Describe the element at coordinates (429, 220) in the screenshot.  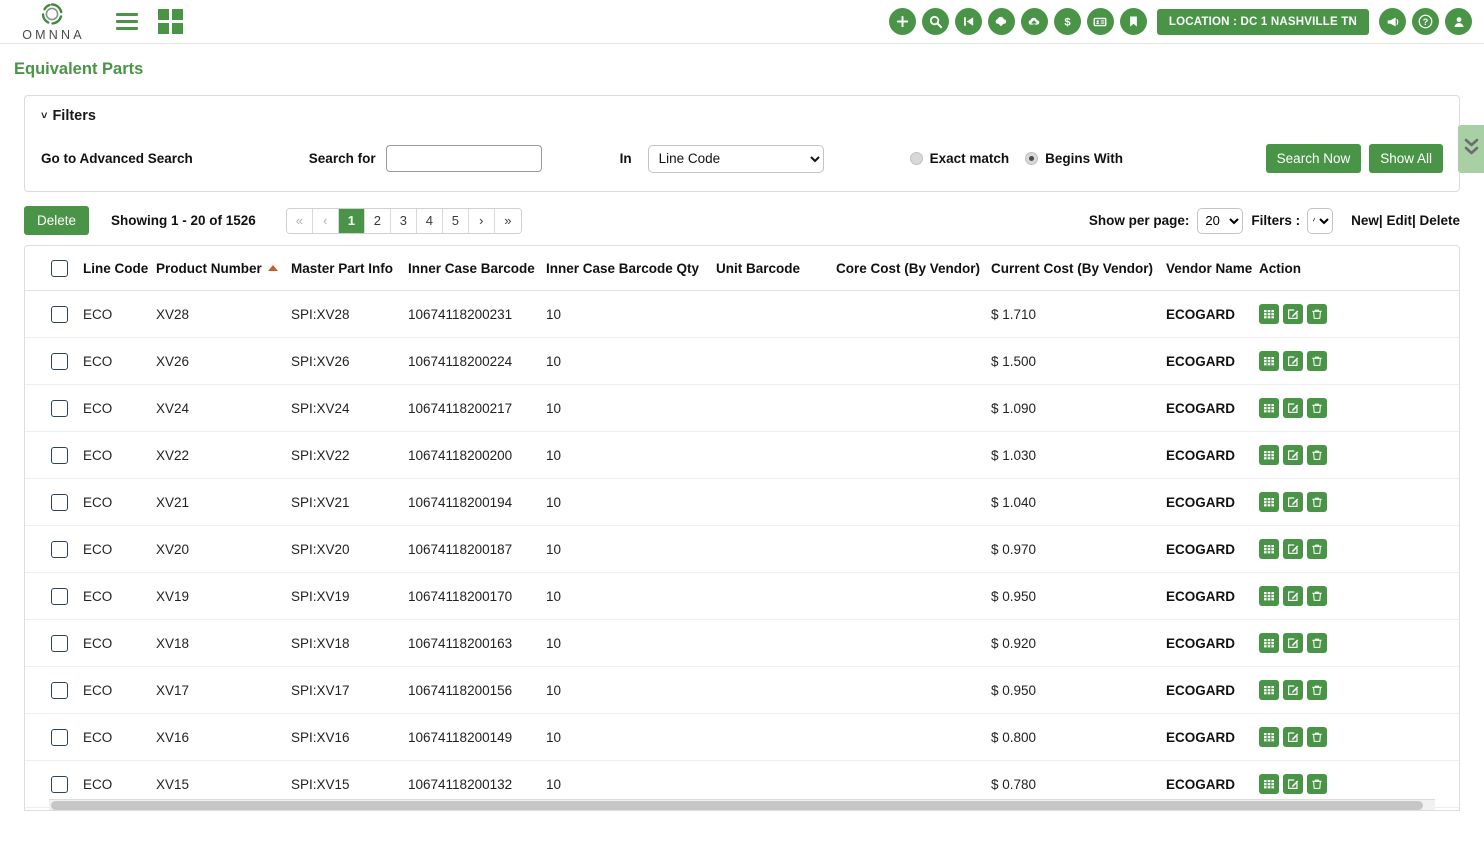
I see `page-4: 4` at that location.